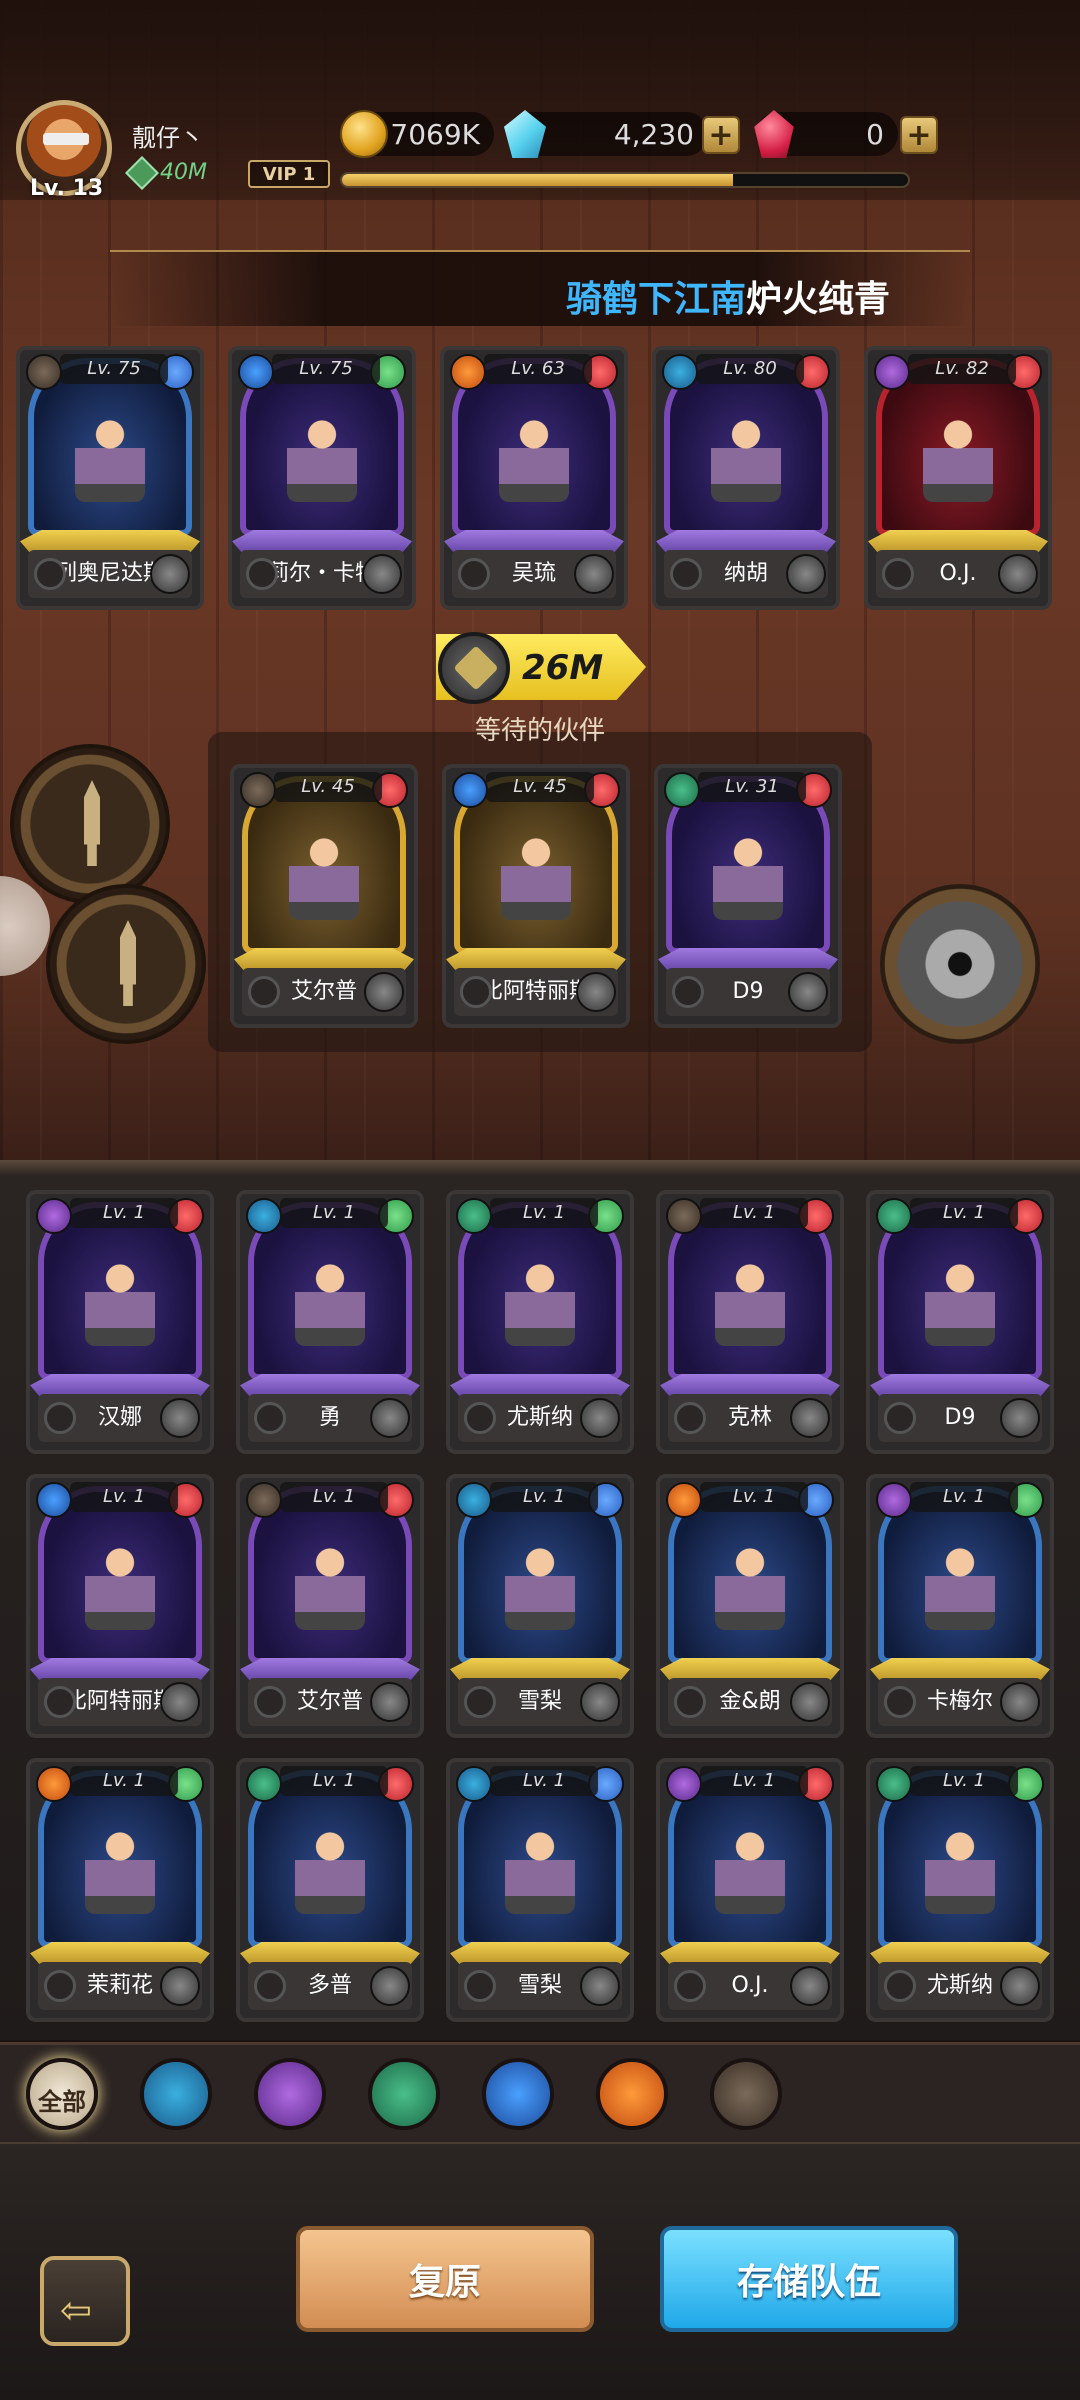 This screenshot has height=2400, width=1080. I want to click on hero-card: Lv. 80 纳胡, so click(746, 478).